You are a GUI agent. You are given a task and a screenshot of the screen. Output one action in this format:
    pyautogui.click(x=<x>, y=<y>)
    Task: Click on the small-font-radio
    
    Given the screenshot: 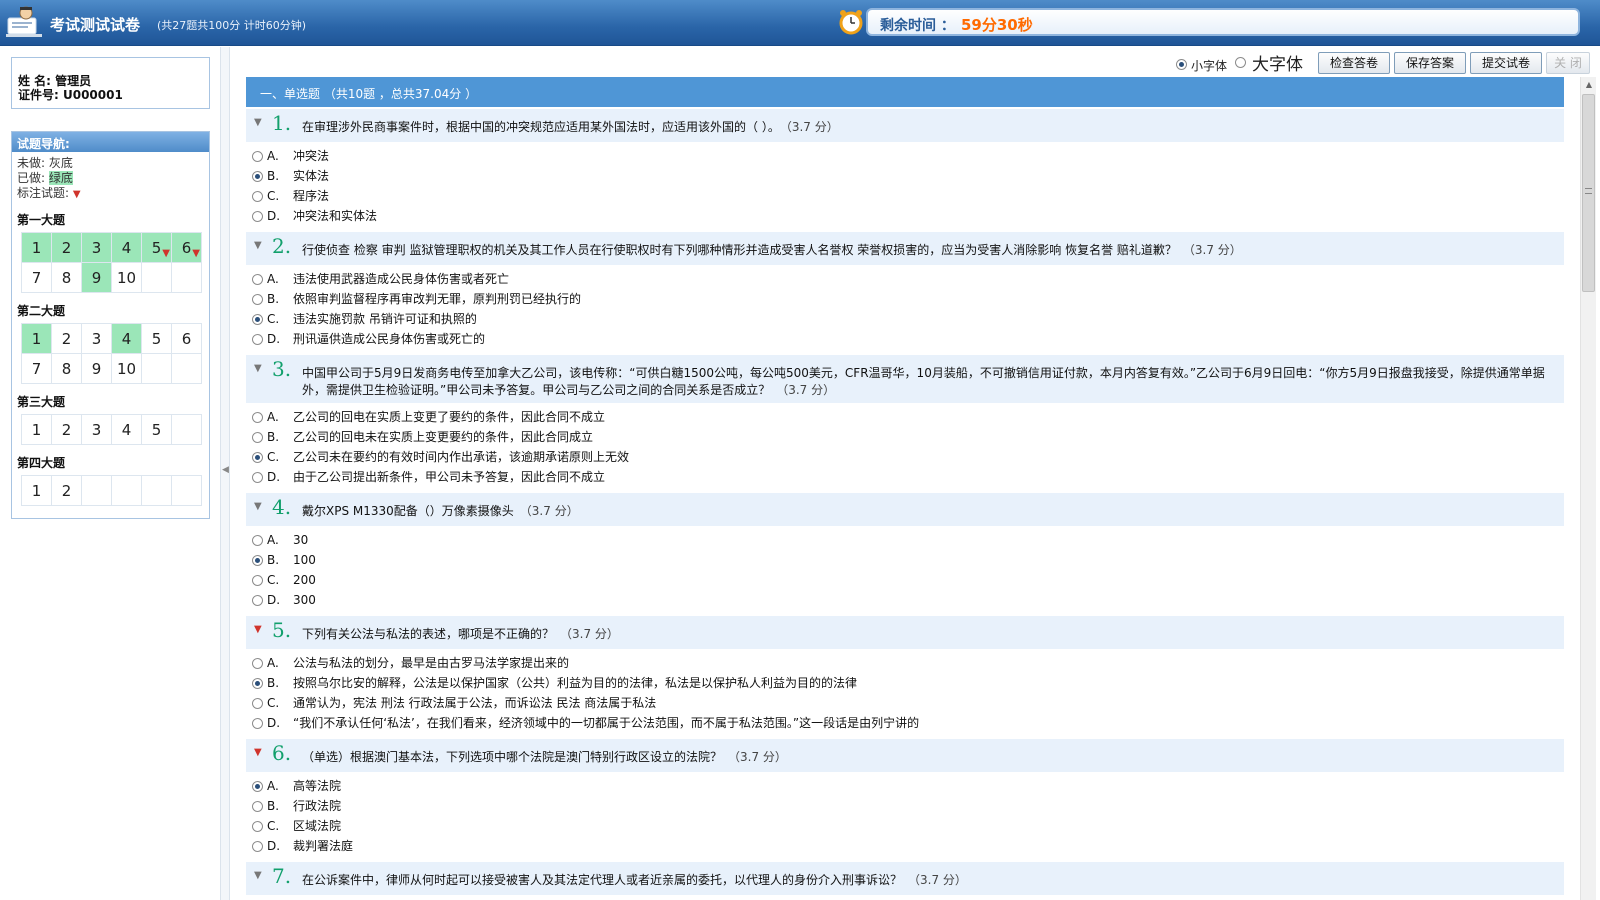 What is the action you would take?
    pyautogui.click(x=1181, y=64)
    